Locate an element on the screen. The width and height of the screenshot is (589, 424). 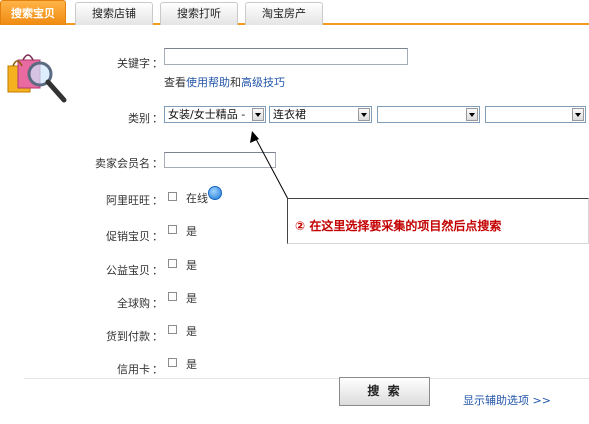
keyword-input is located at coordinates (286, 56).